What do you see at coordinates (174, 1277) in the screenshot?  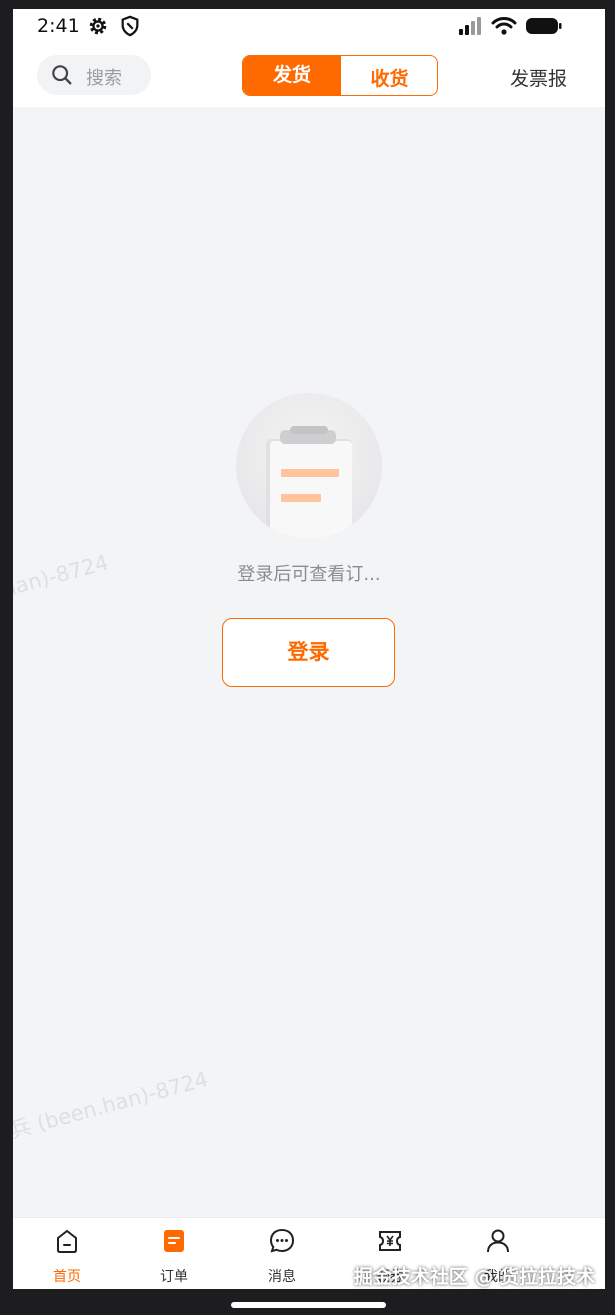 I see `tab-label: 订单` at bounding box center [174, 1277].